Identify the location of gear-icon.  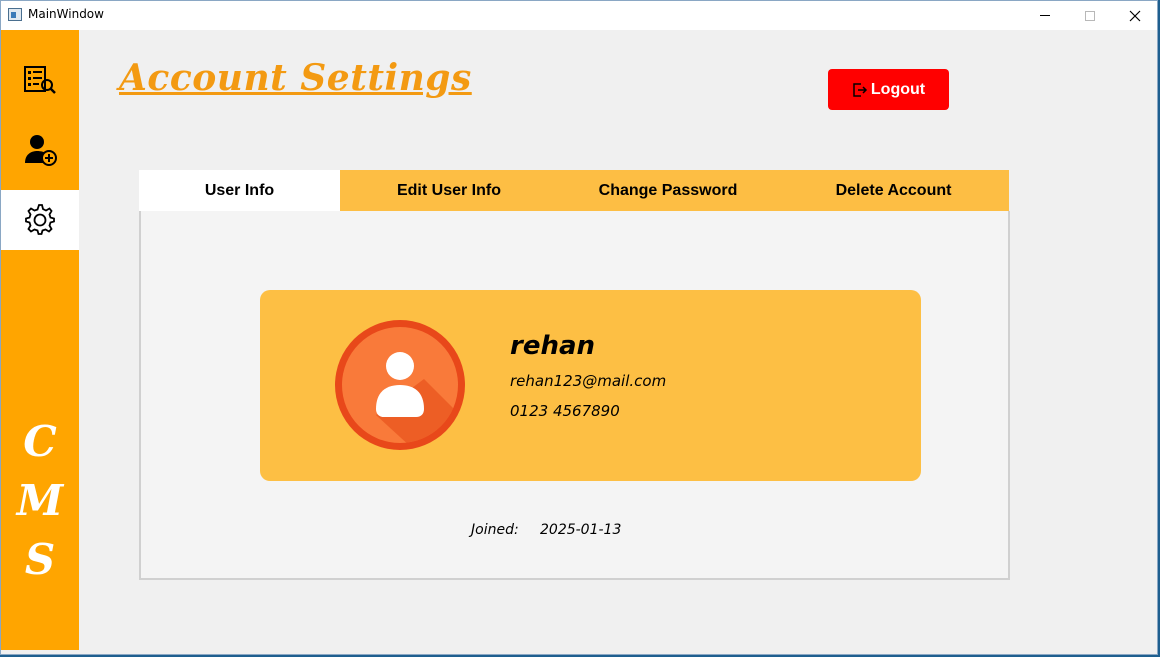
(40, 219).